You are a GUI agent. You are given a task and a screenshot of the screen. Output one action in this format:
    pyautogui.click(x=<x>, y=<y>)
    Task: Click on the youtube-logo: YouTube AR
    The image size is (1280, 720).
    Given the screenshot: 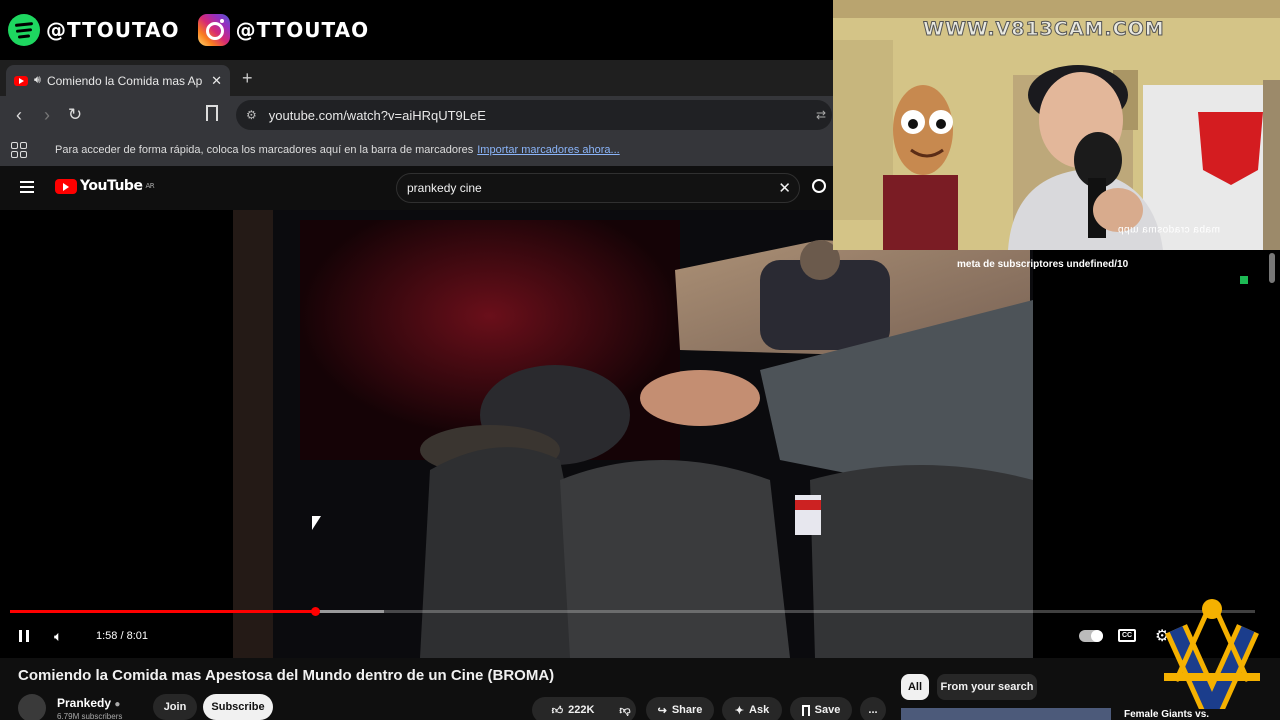 What is the action you would take?
    pyautogui.click(x=105, y=186)
    